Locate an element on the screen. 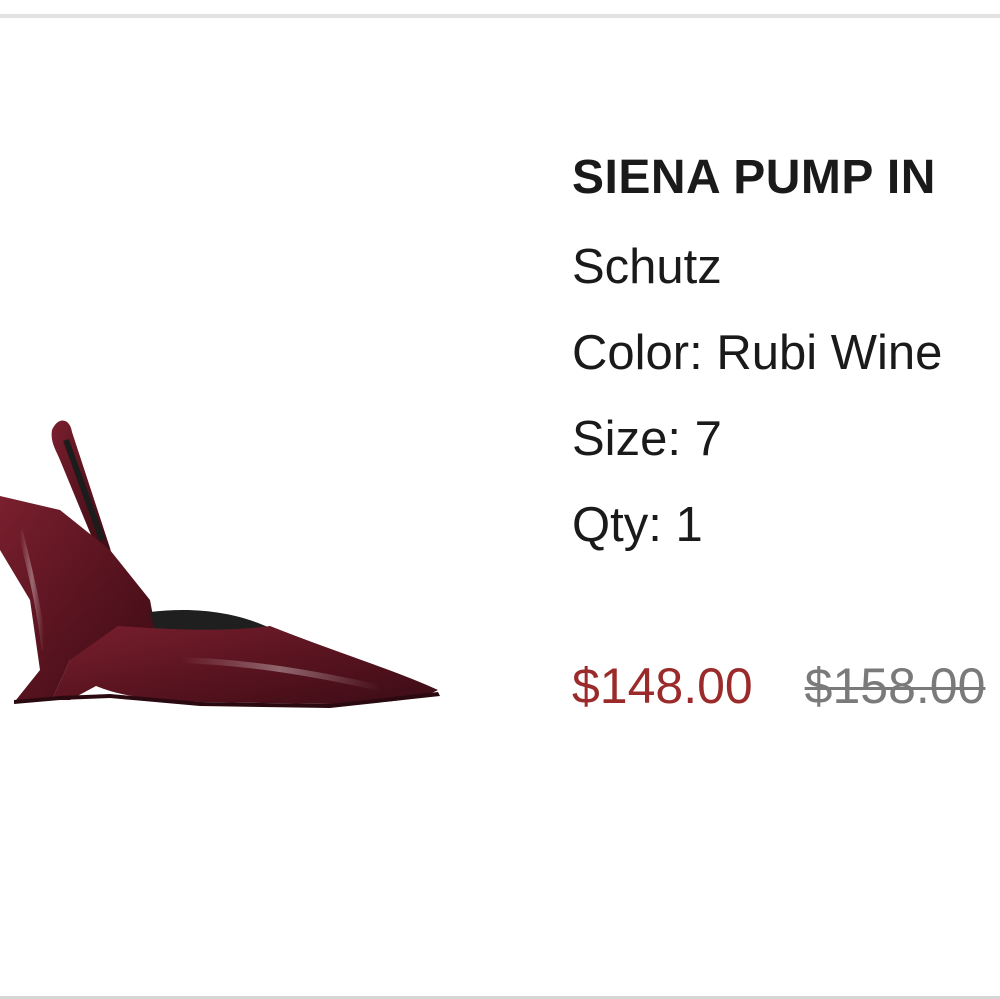  product-brand: Schutz is located at coordinates (647, 267).